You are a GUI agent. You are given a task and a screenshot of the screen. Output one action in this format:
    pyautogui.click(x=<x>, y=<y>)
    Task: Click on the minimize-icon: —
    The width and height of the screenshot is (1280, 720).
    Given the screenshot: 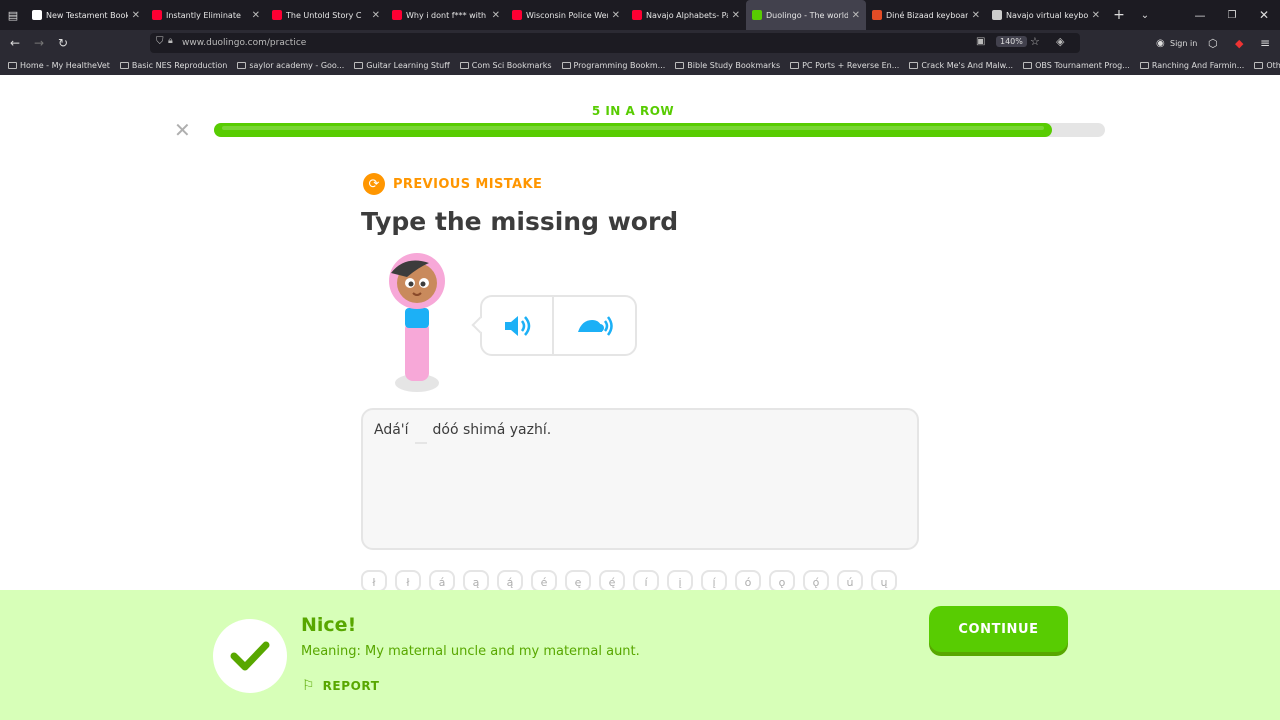 What is the action you would take?
    pyautogui.click(x=1200, y=15)
    